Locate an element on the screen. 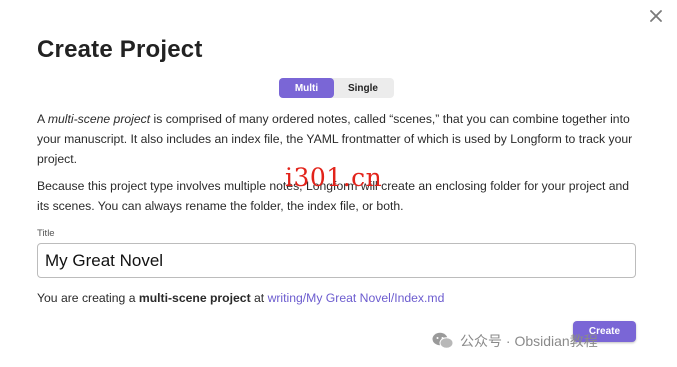 Image resolution: width=677 pixels, height=367 pixels. wechat-icon is located at coordinates (443, 341).